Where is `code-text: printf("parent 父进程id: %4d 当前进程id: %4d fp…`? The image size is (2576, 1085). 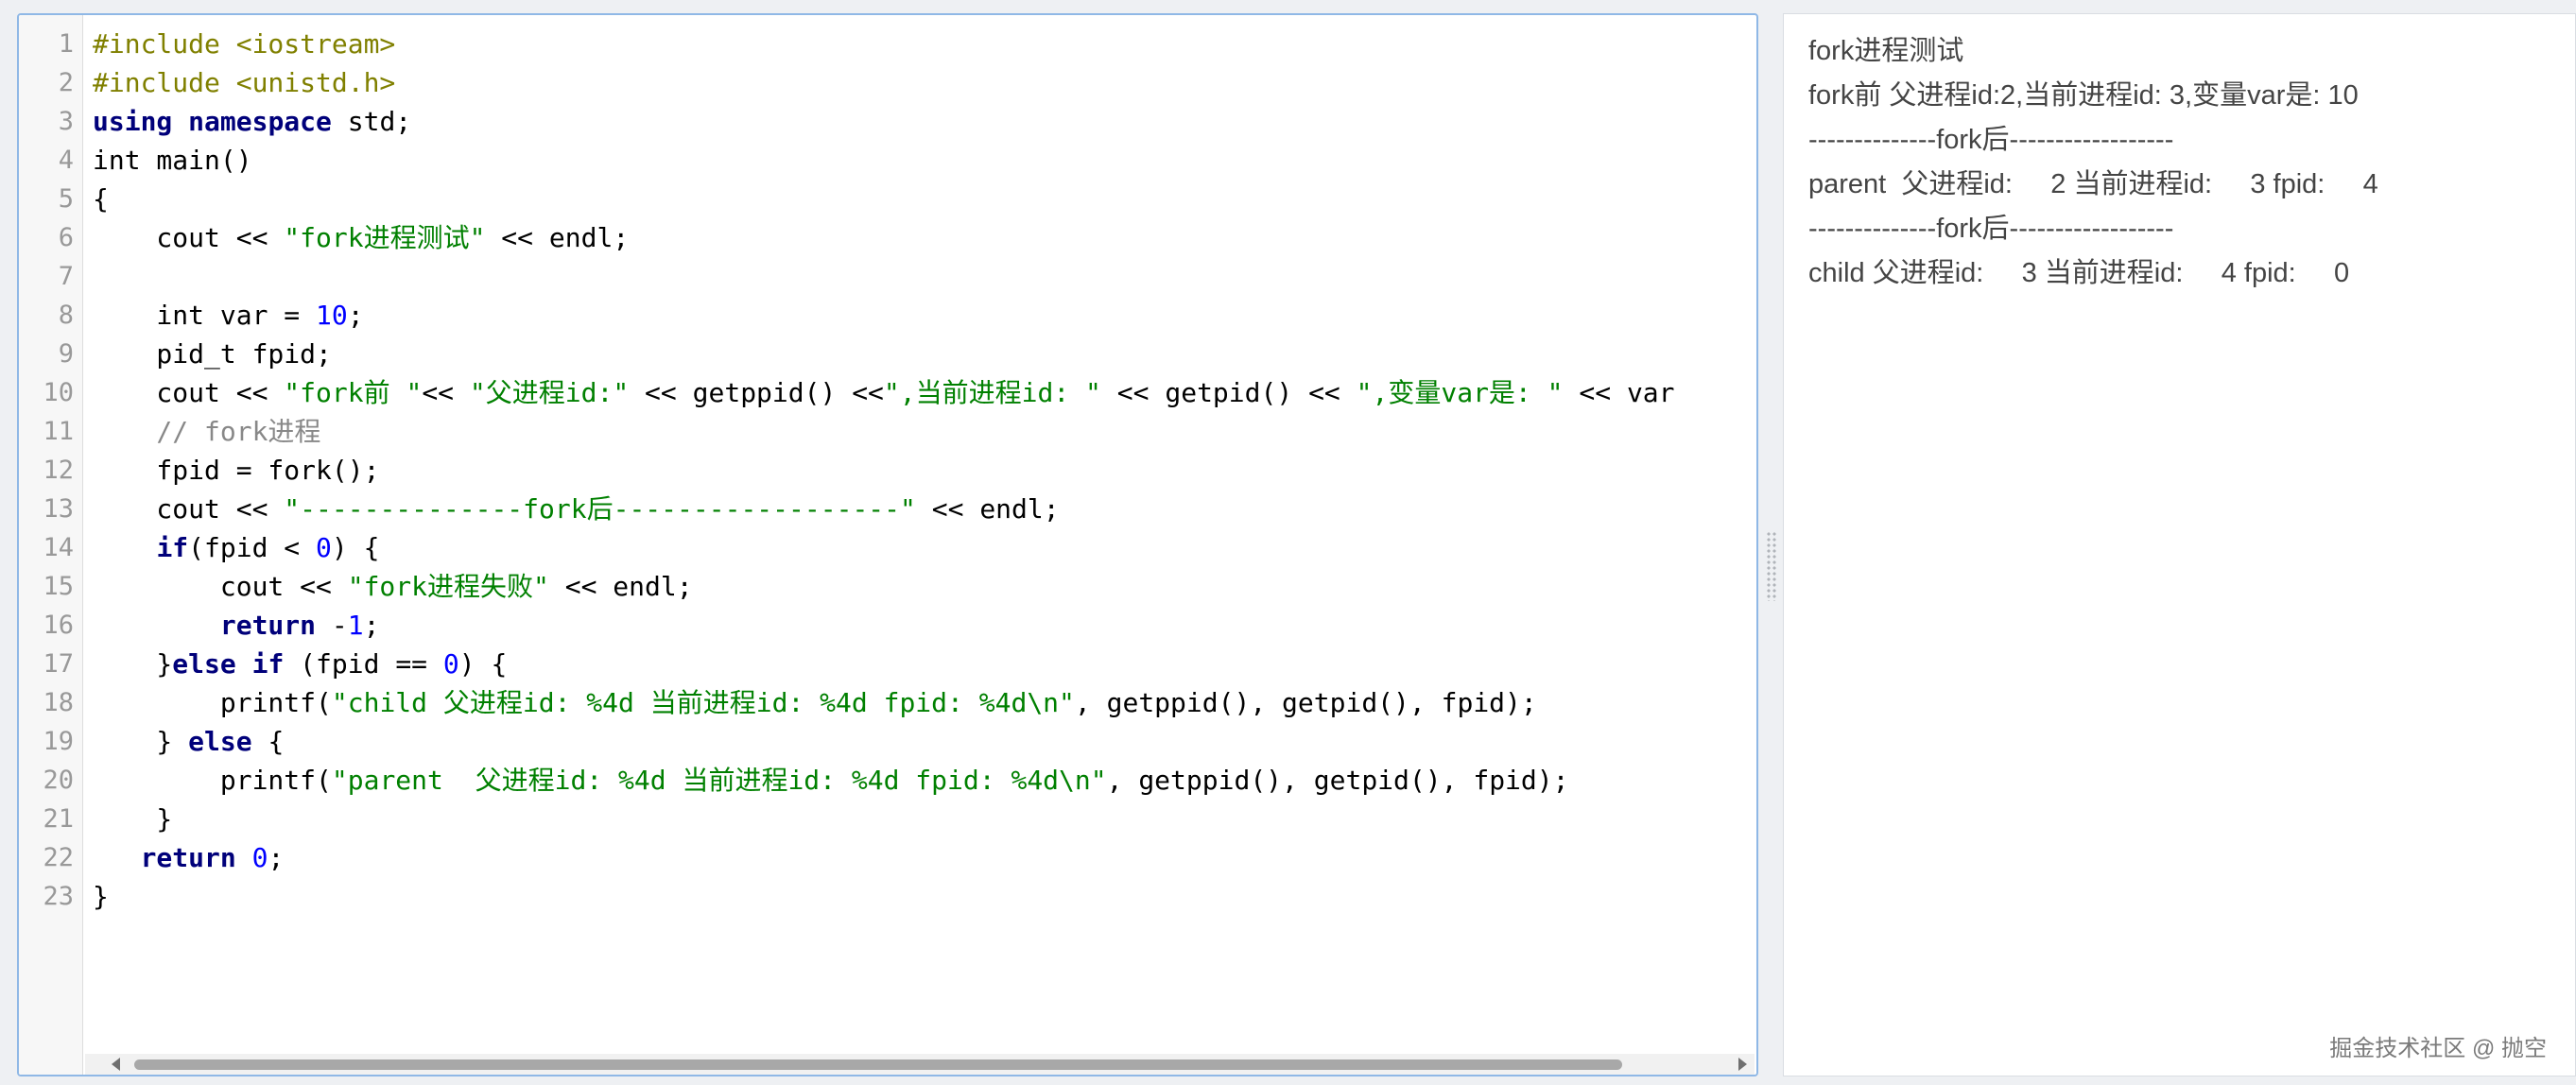
code-text: printf("parent 父进程id: %4d 当前进程id: %4d fp… is located at coordinates (925, 780).